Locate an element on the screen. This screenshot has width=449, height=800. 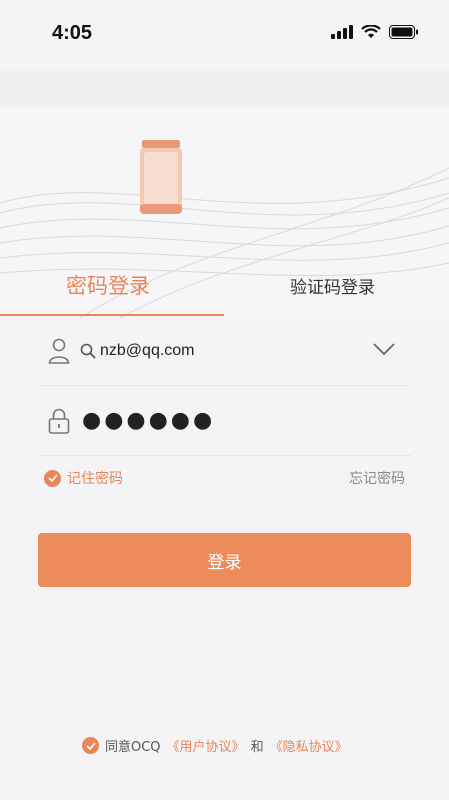
password-input: ●●●●●● is located at coordinates (148, 420).